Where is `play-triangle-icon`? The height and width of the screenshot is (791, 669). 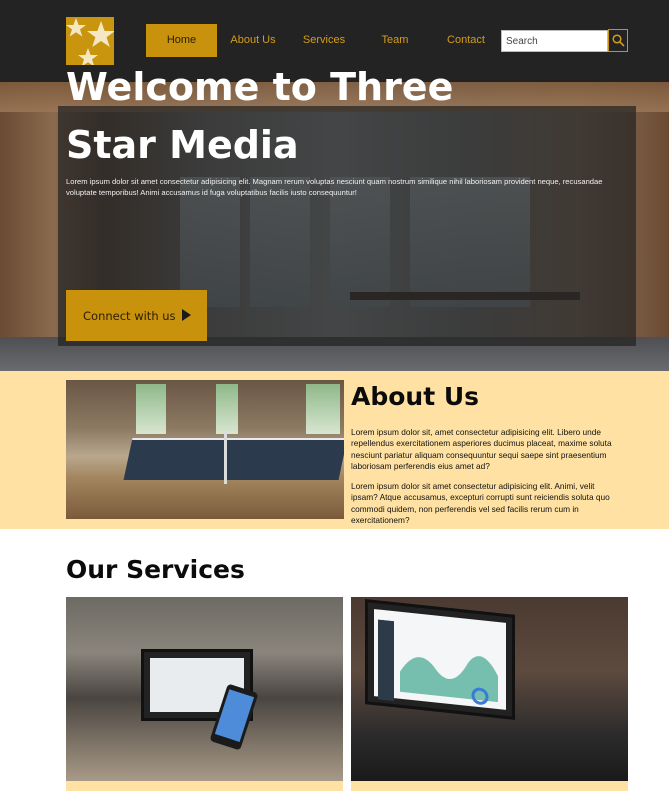
play-triangle-icon is located at coordinates (186, 315).